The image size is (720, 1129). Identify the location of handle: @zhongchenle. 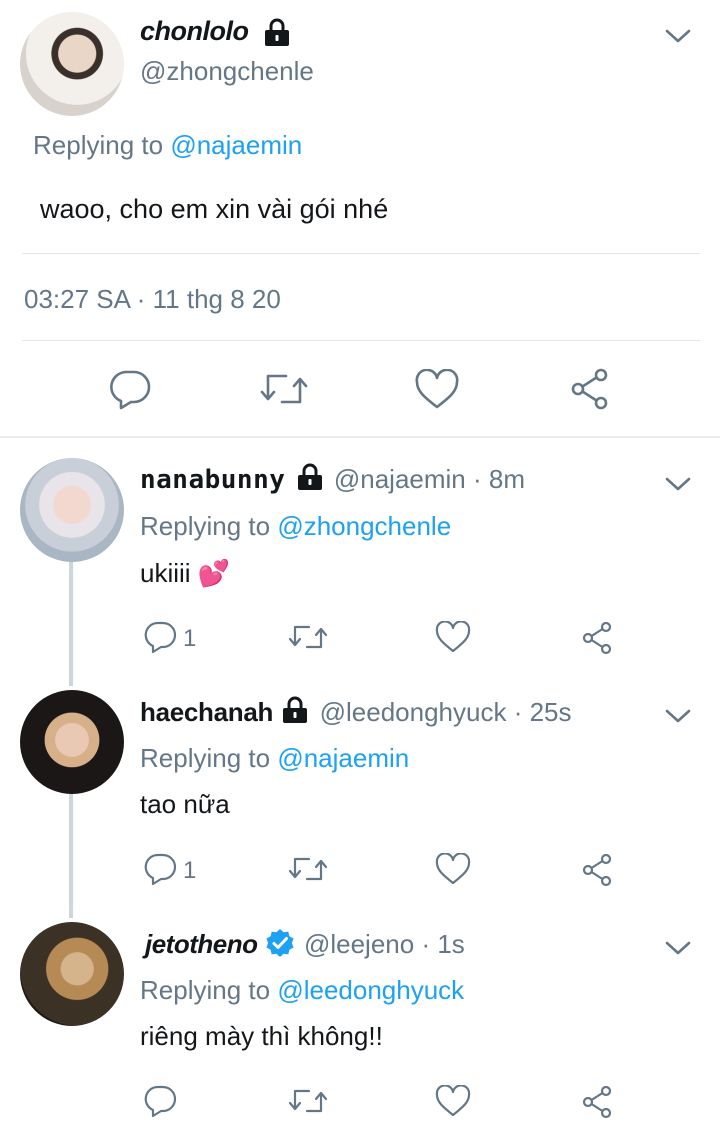
(227, 71).